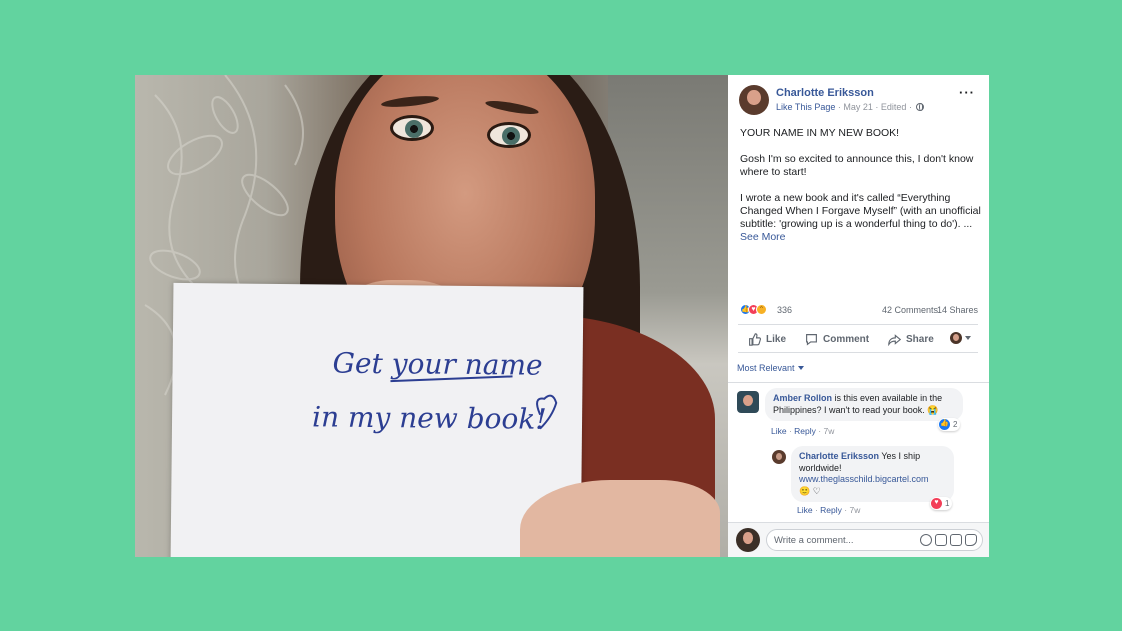 This screenshot has width=1122, height=631. I want to click on post-meta: Like This Page · May 21 · Edited ·, so click(850, 107).